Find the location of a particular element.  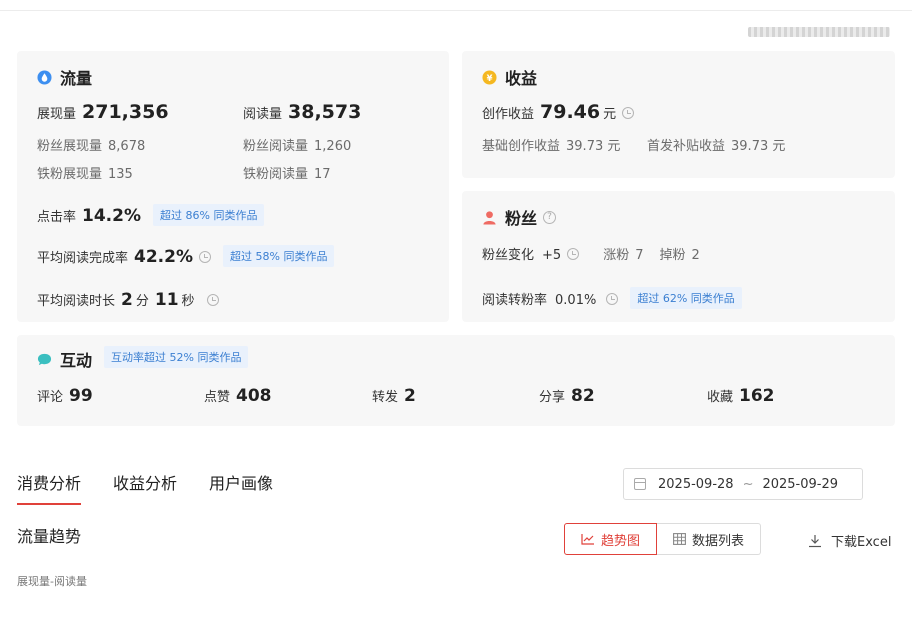

basic-earnings-row: 基础创作收益 39.73 元 is located at coordinates (551, 144).